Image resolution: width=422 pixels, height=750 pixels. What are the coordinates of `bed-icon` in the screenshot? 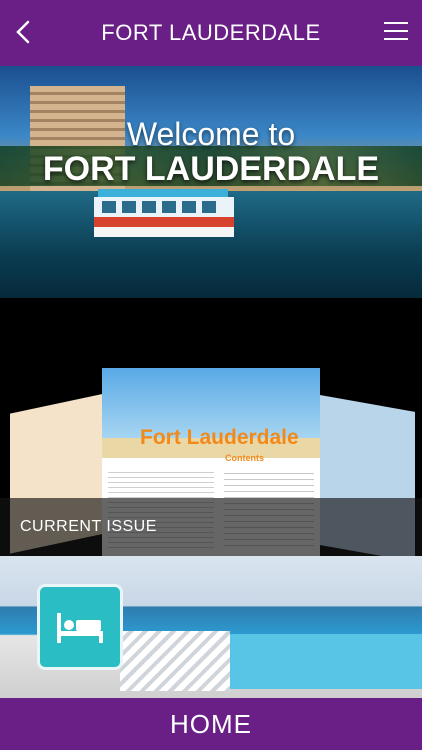 It's located at (80, 628).